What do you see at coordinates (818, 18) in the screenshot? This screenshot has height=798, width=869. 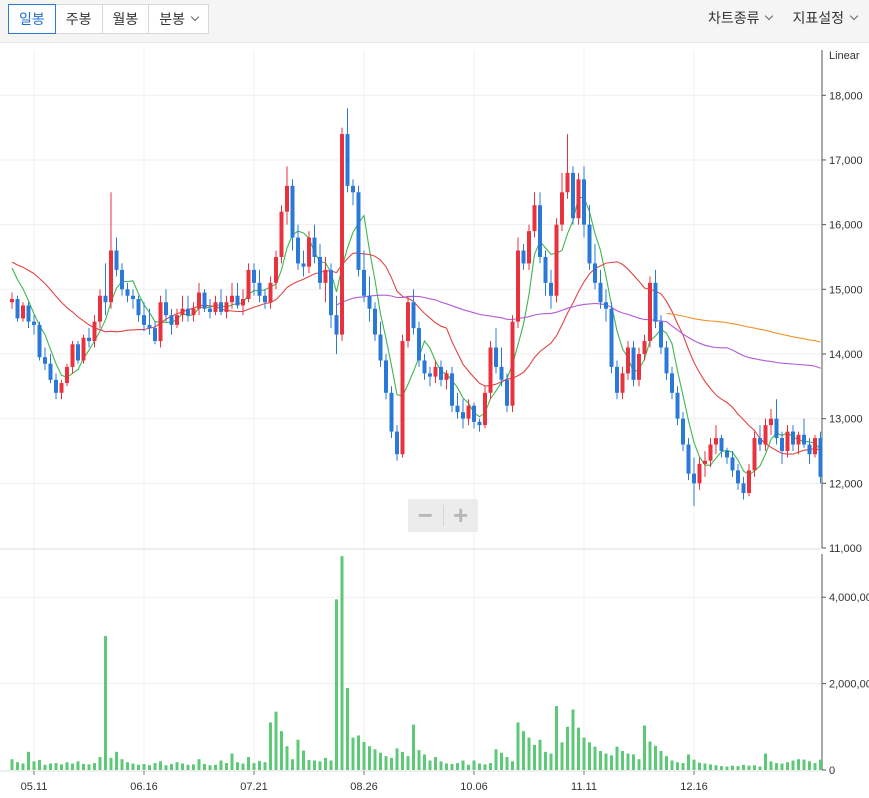 I see `indicator-settings-label: 지표설정` at bounding box center [818, 18].